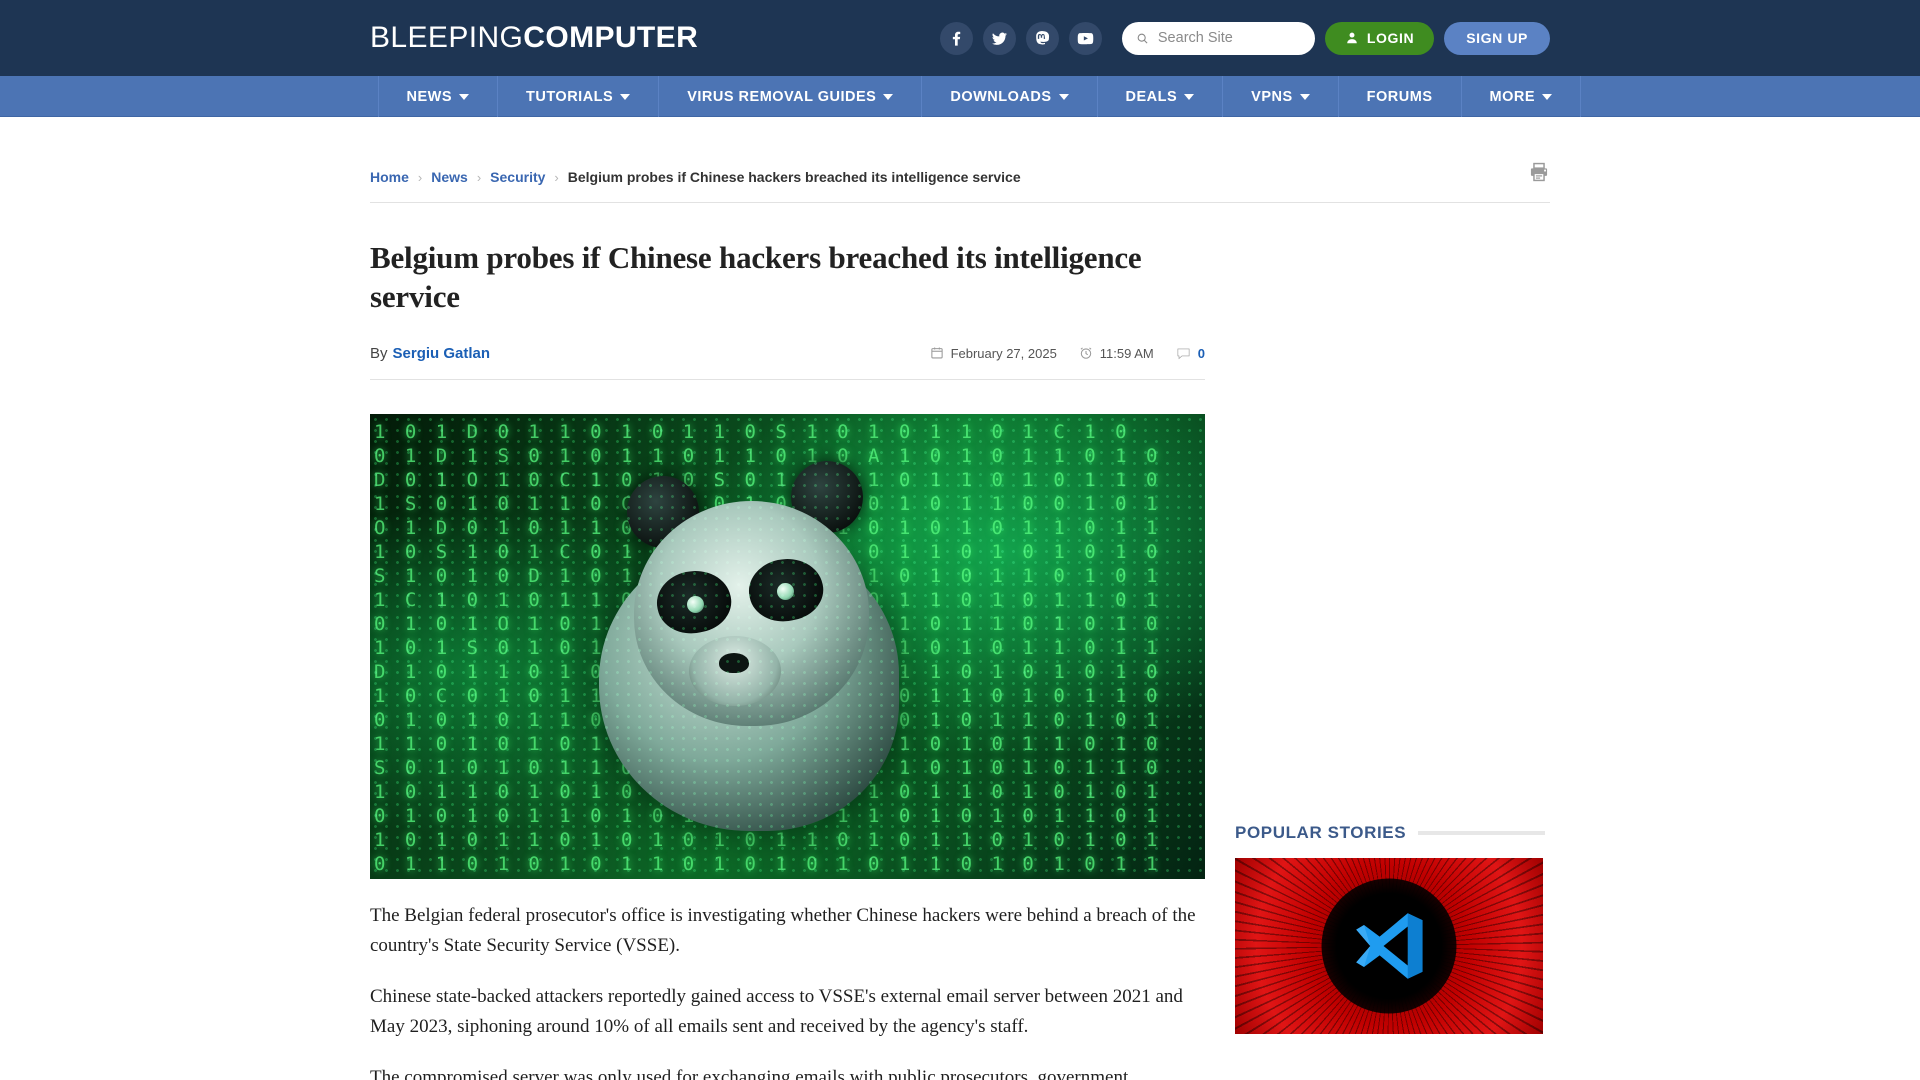 The image size is (1920, 1080). Describe the element at coordinates (1390, 503) in the screenshot. I see `sidebar-ad-slot` at that location.